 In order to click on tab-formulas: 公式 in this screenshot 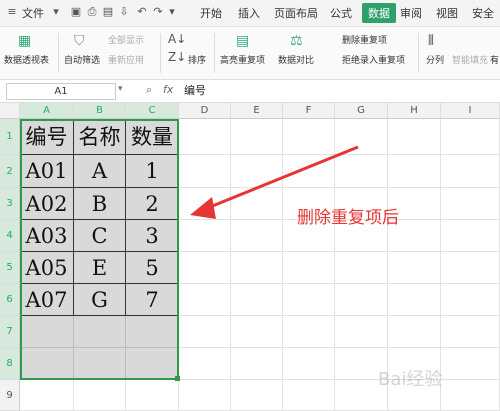, I will do `click(341, 13)`.